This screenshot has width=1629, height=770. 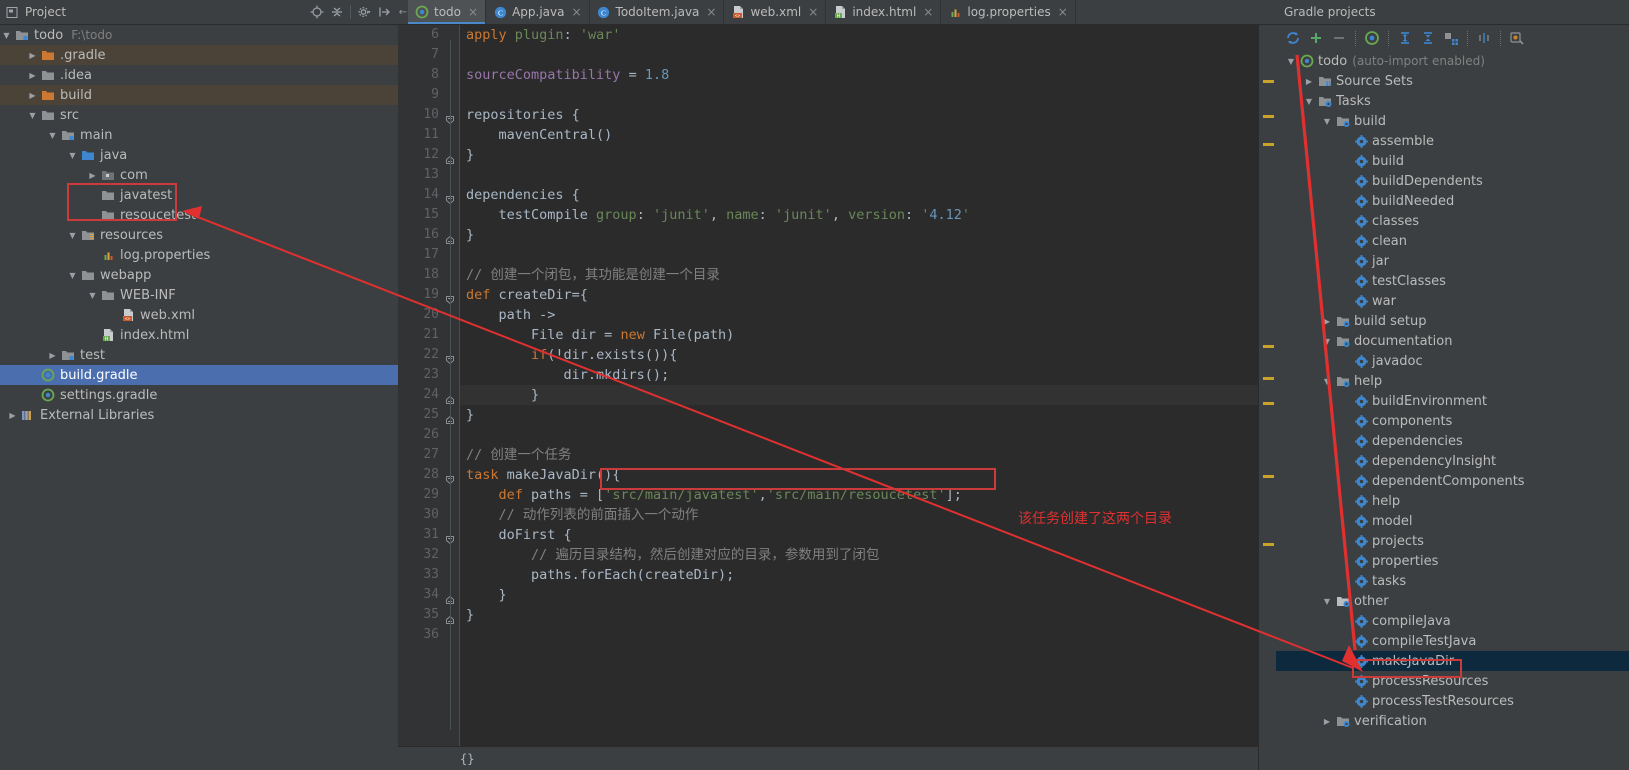 What do you see at coordinates (1452, 721) in the screenshot?
I see `gradle-tree-row: ▶ verification` at bounding box center [1452, 721].